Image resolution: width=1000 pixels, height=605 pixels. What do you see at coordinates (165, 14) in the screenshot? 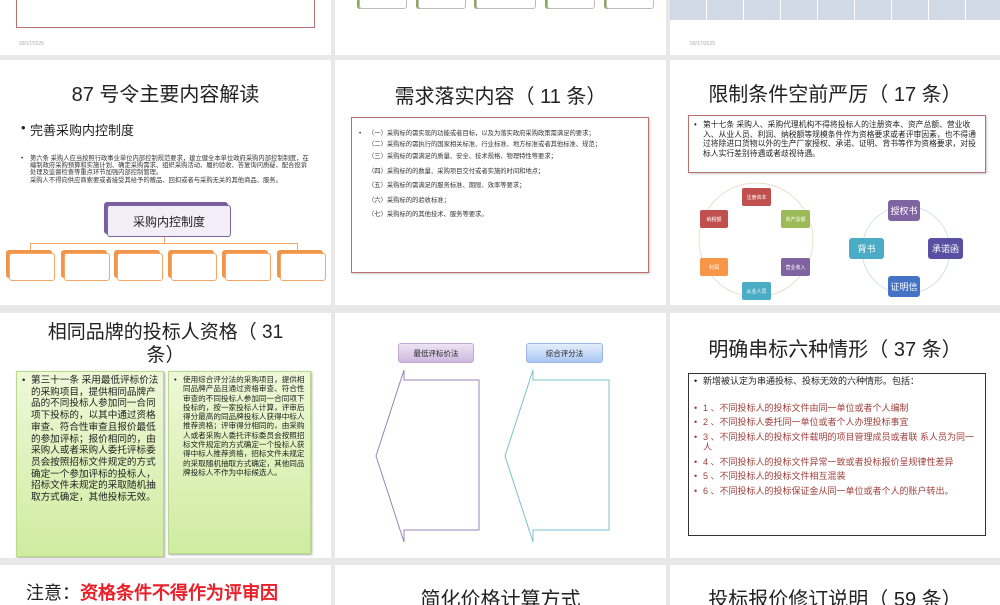
I see `text-box` at bounding box center [165, 14].